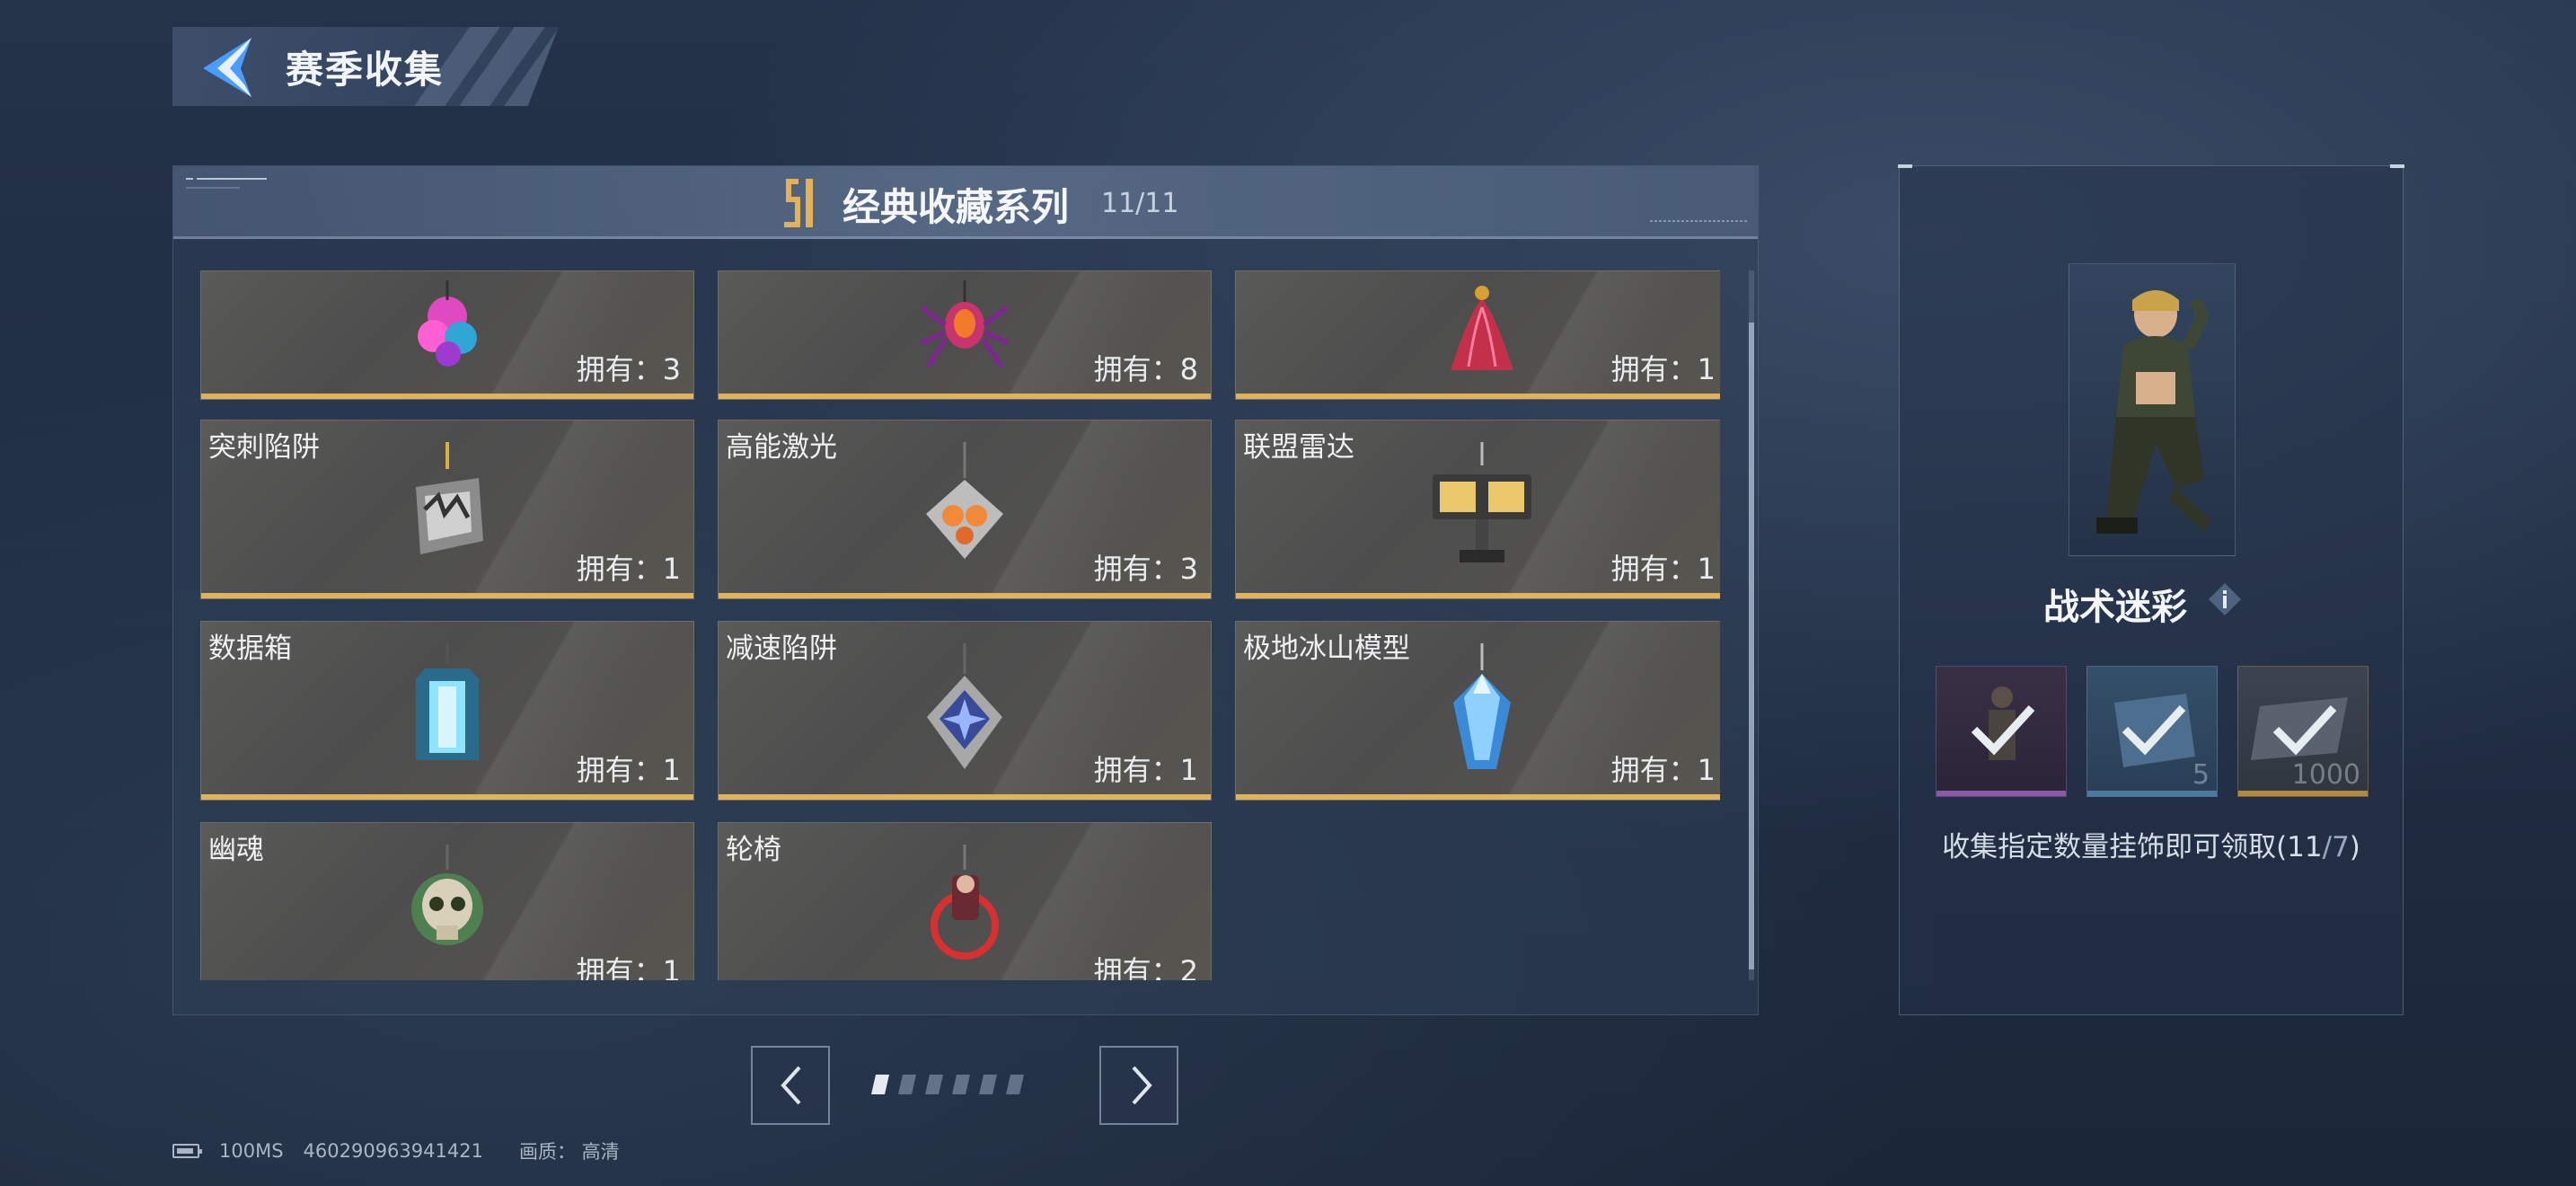  Describe the element at coordinates (1326, 649) in the screenshot. I see `item-name: 极地冰山模型` at that location.